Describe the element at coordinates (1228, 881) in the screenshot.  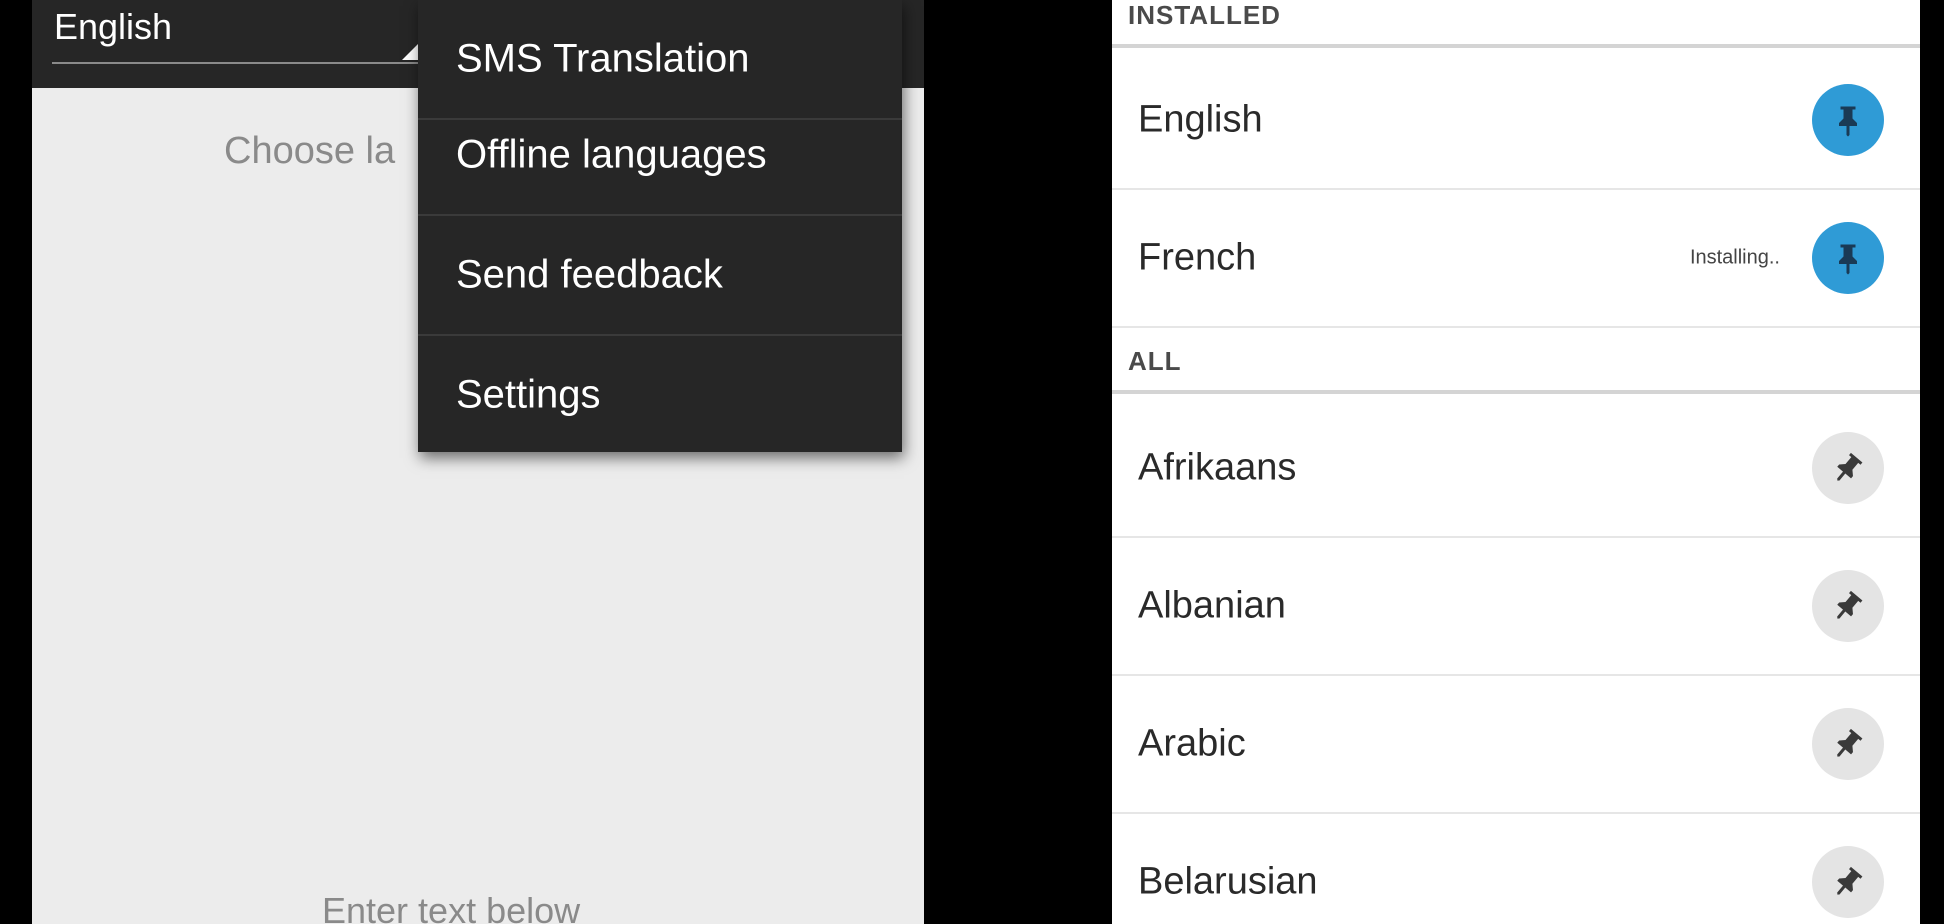
I see `language-name: Belarusian` at that location.